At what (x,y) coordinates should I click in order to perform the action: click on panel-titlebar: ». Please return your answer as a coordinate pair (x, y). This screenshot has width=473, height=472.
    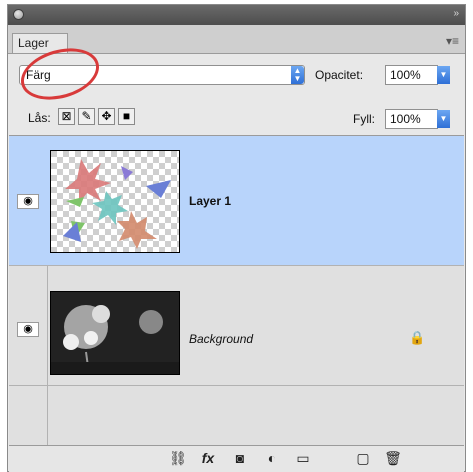
    Looking at the image, I should click on (236, 15).